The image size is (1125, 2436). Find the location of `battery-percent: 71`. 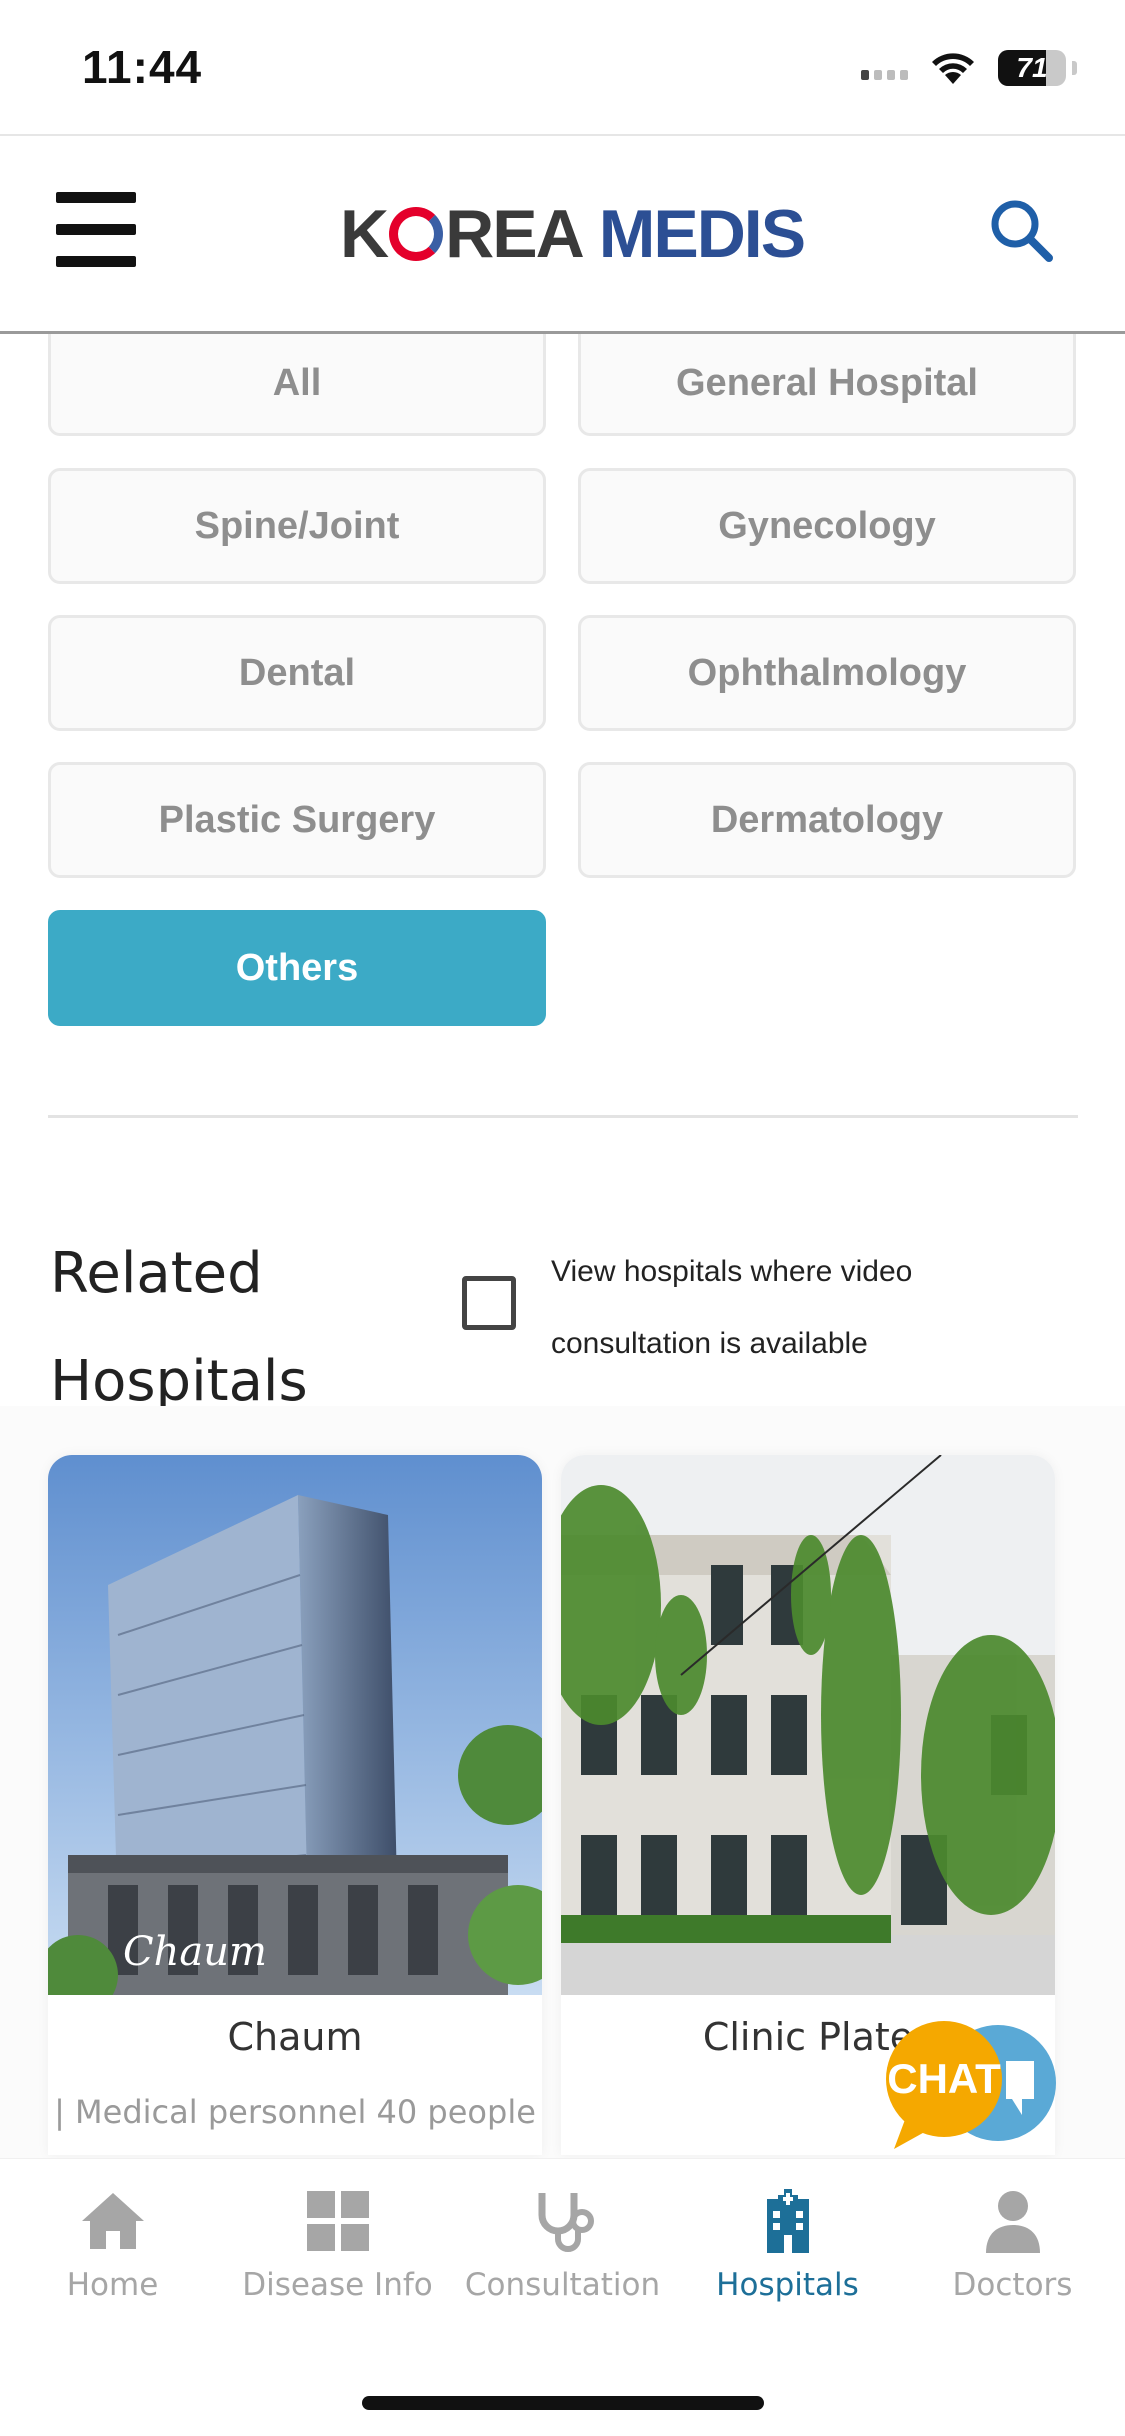

battery-percent: 71 is located at coordinates (1032, 67).